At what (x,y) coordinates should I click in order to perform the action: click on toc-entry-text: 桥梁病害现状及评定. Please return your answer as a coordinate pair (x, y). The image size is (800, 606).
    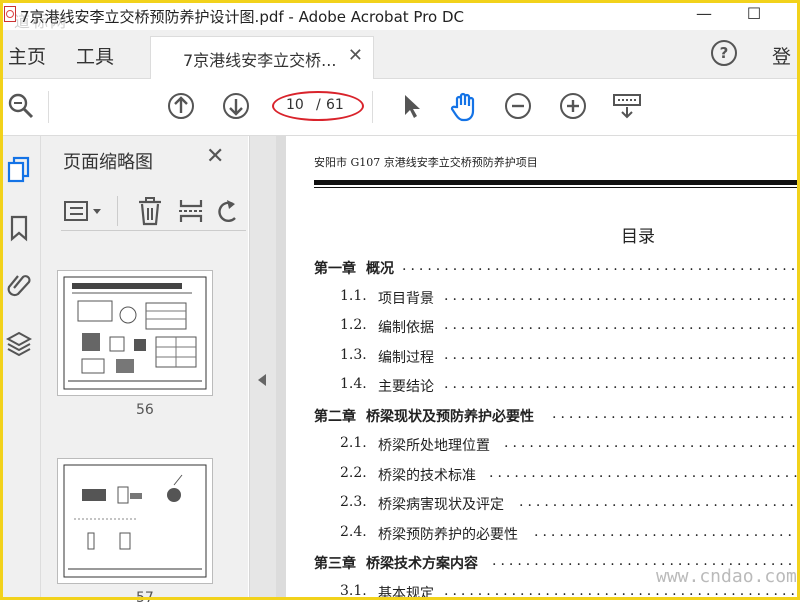
    Looking at the image, I should click on (441, 505).